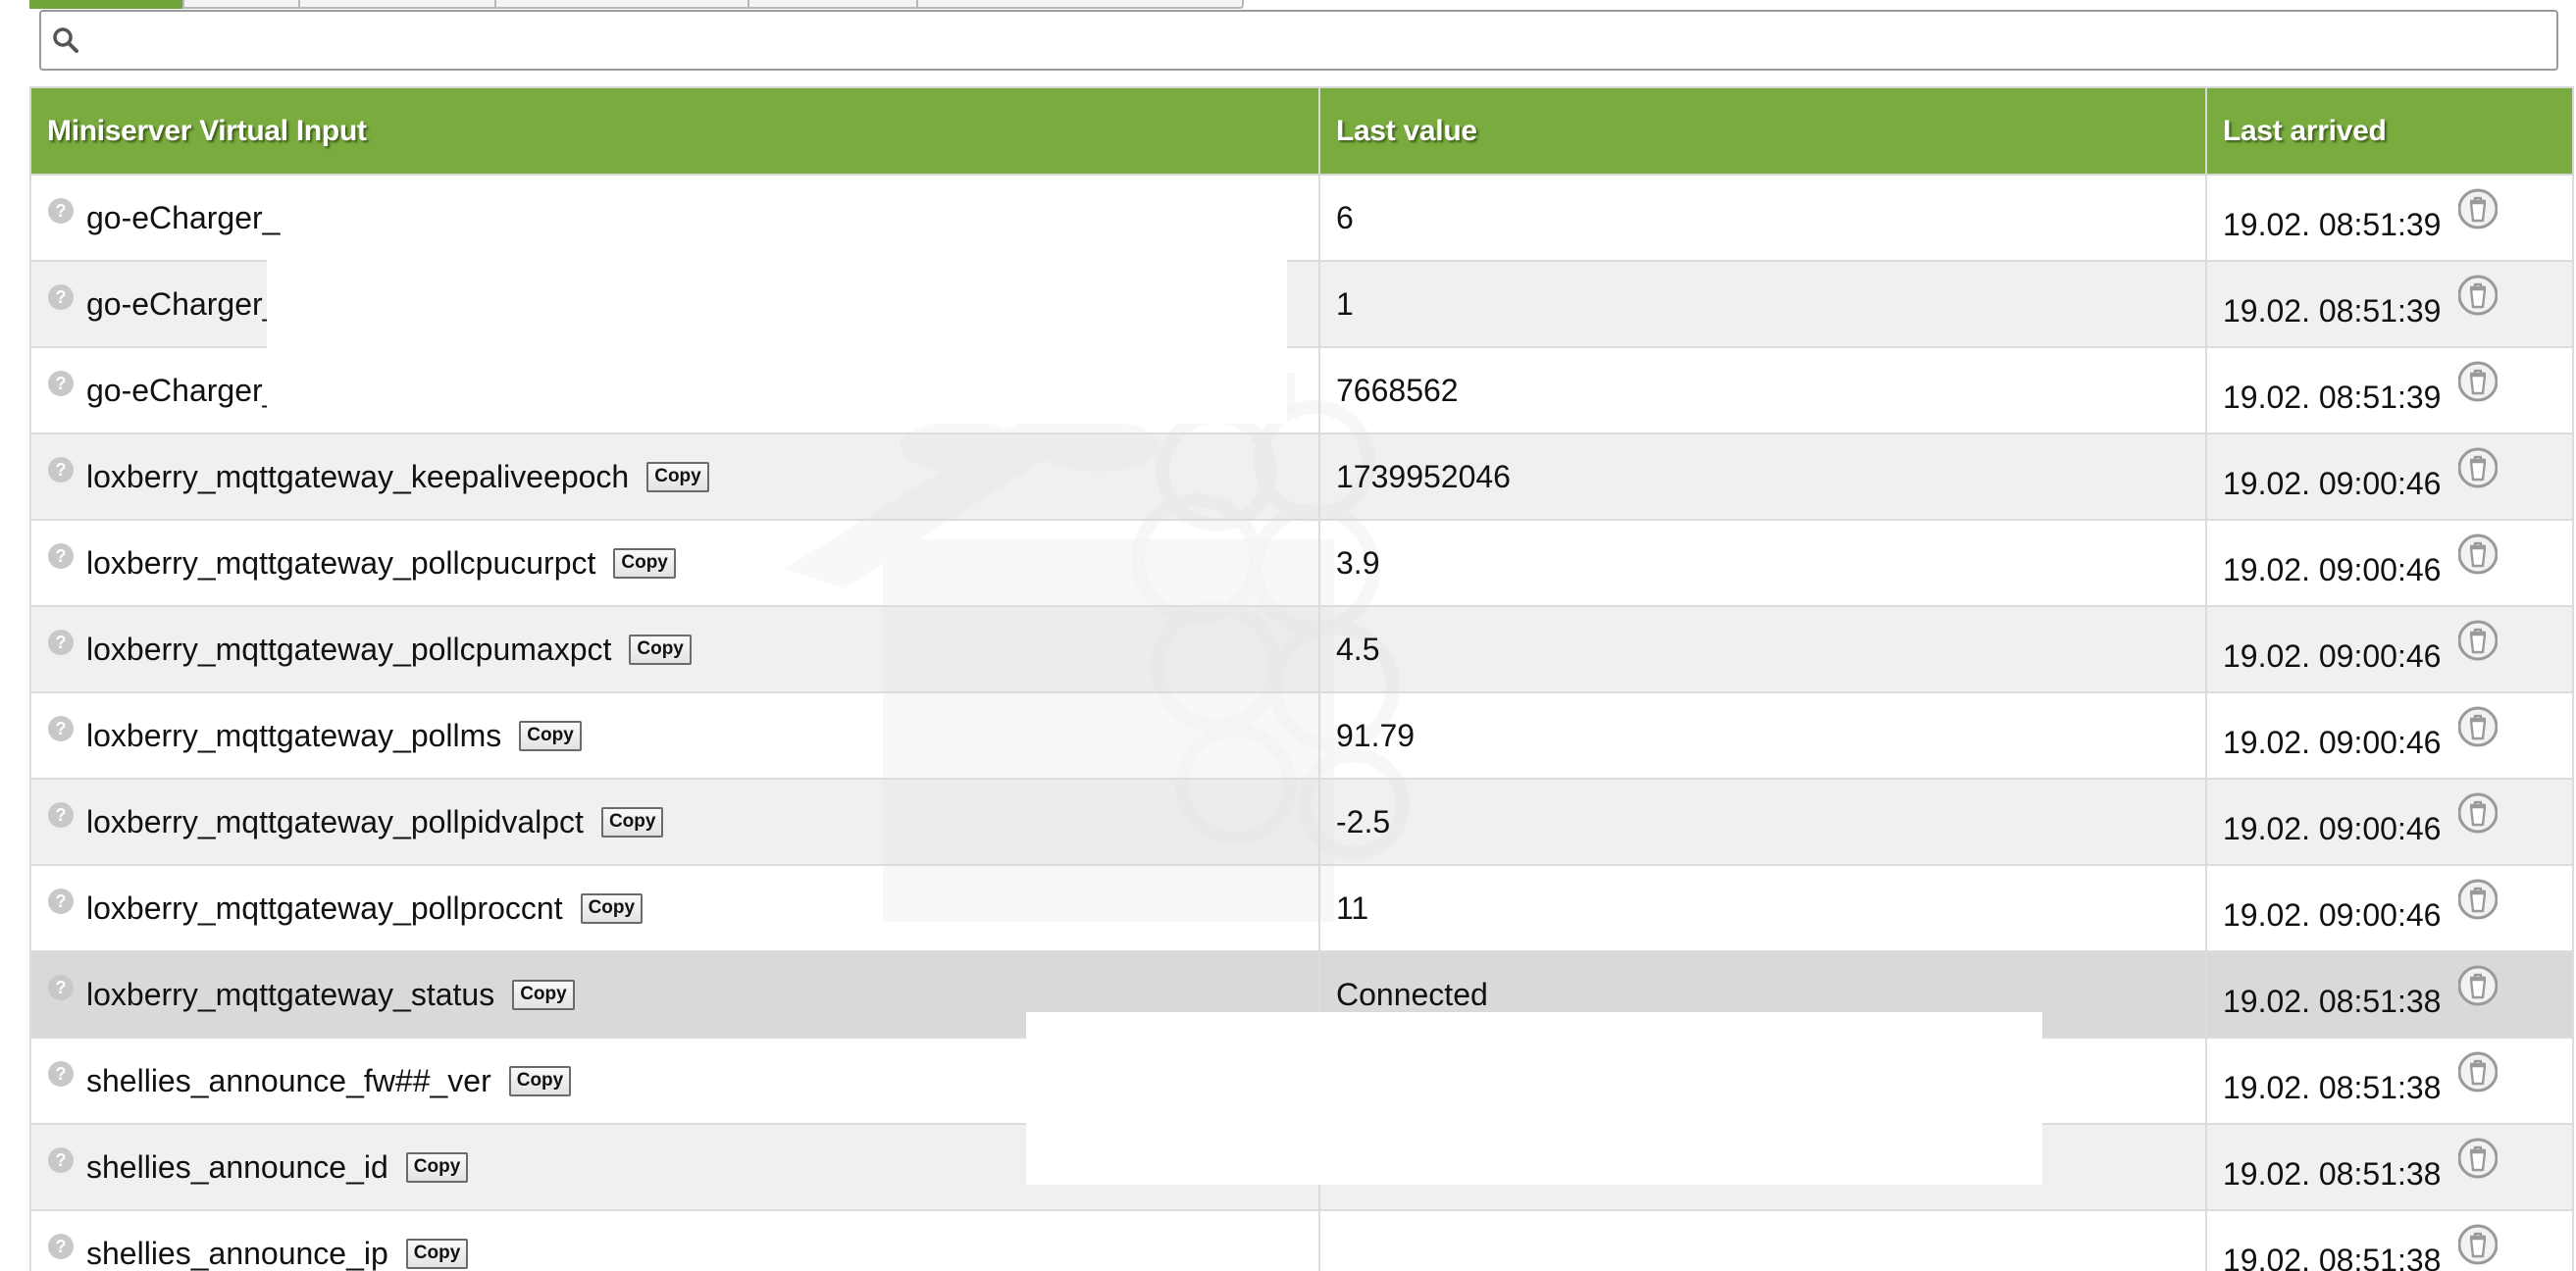 The image size is (2576, 1271). I want to click on input-name: loxberry_mqttgateway_status, so click(290, 994).